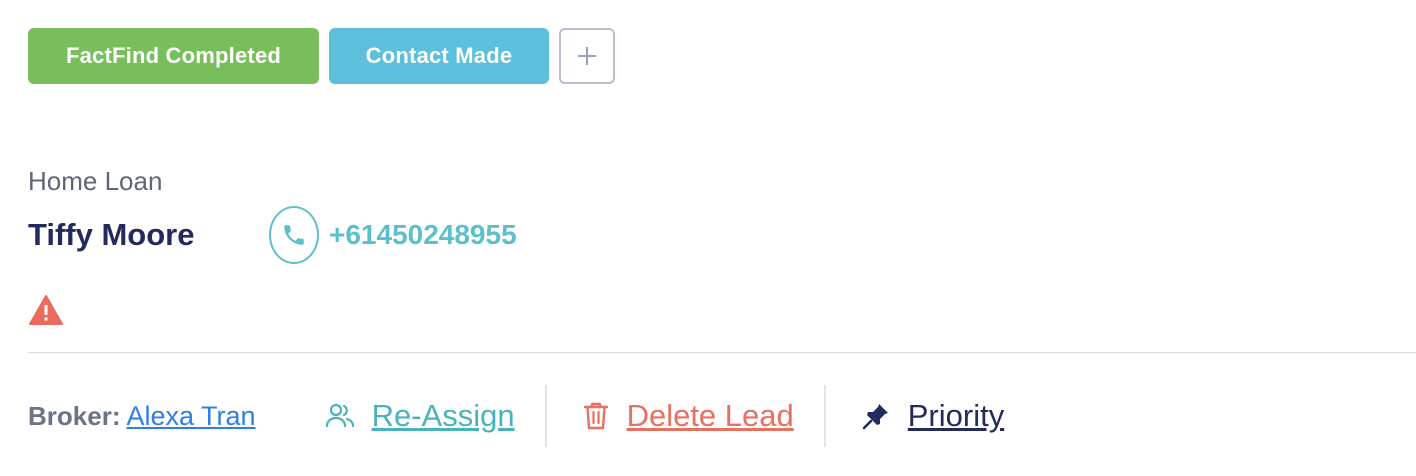  What do you see at coordinates (516, 416) in the screenshot?
I see `lead-footer: Broker: Alexa Tran Re-Assign Delete Lead` at bounding box center [516, 416].